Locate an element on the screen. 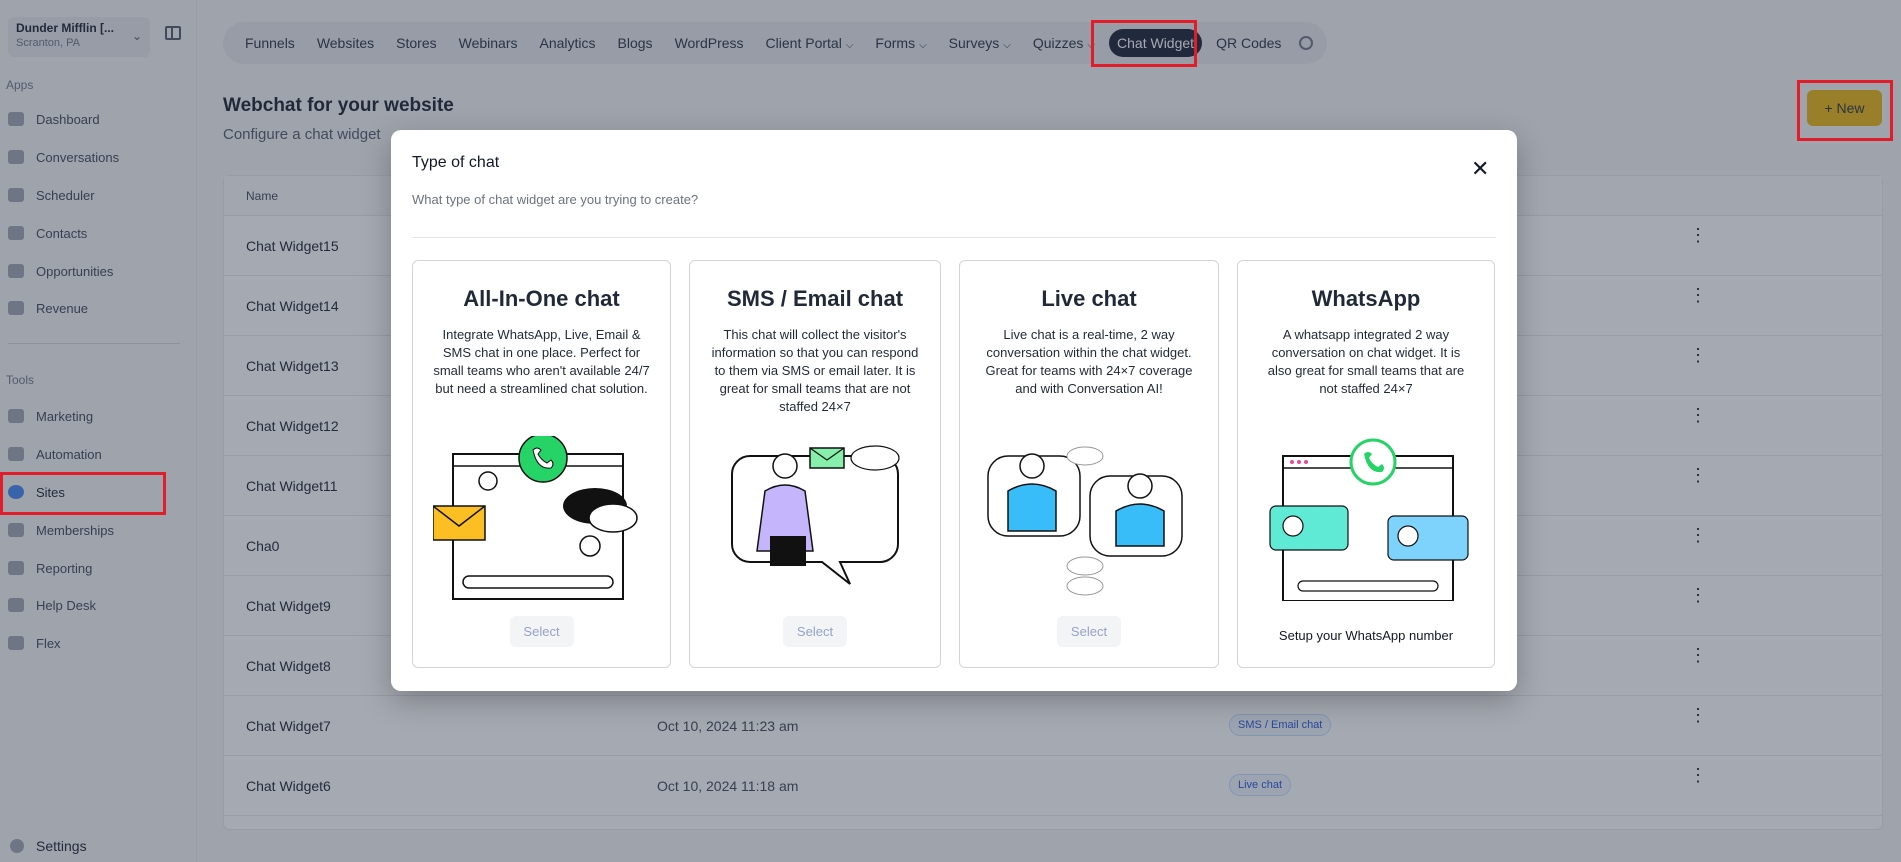  setup-whatsapp-link: Setup your WhatsApp number is located at coordinates (1366, 635).